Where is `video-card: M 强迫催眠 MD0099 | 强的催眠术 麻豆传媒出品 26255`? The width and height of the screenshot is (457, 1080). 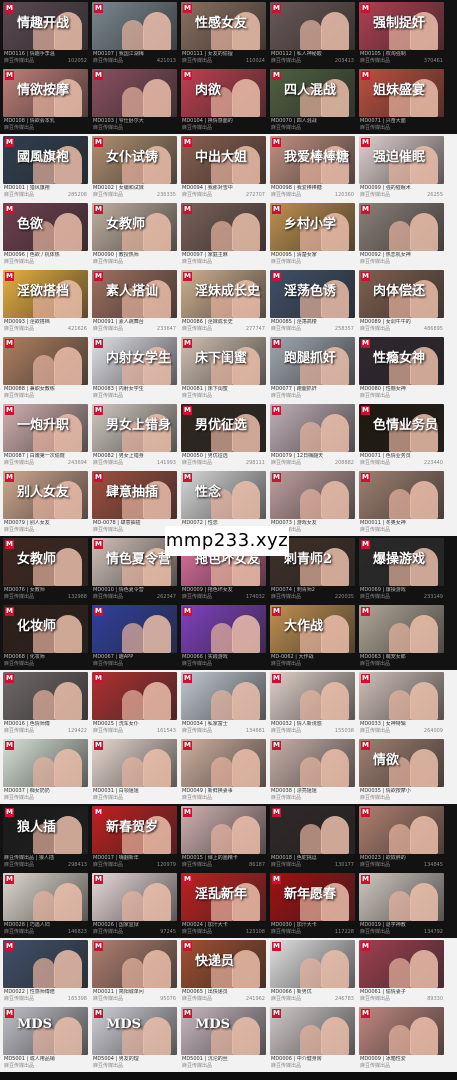
video-card: M 强迫催眠 MD0099 | 强的催眠术 麻豆传媒出品 26255 is located at coordinates (401, 168).